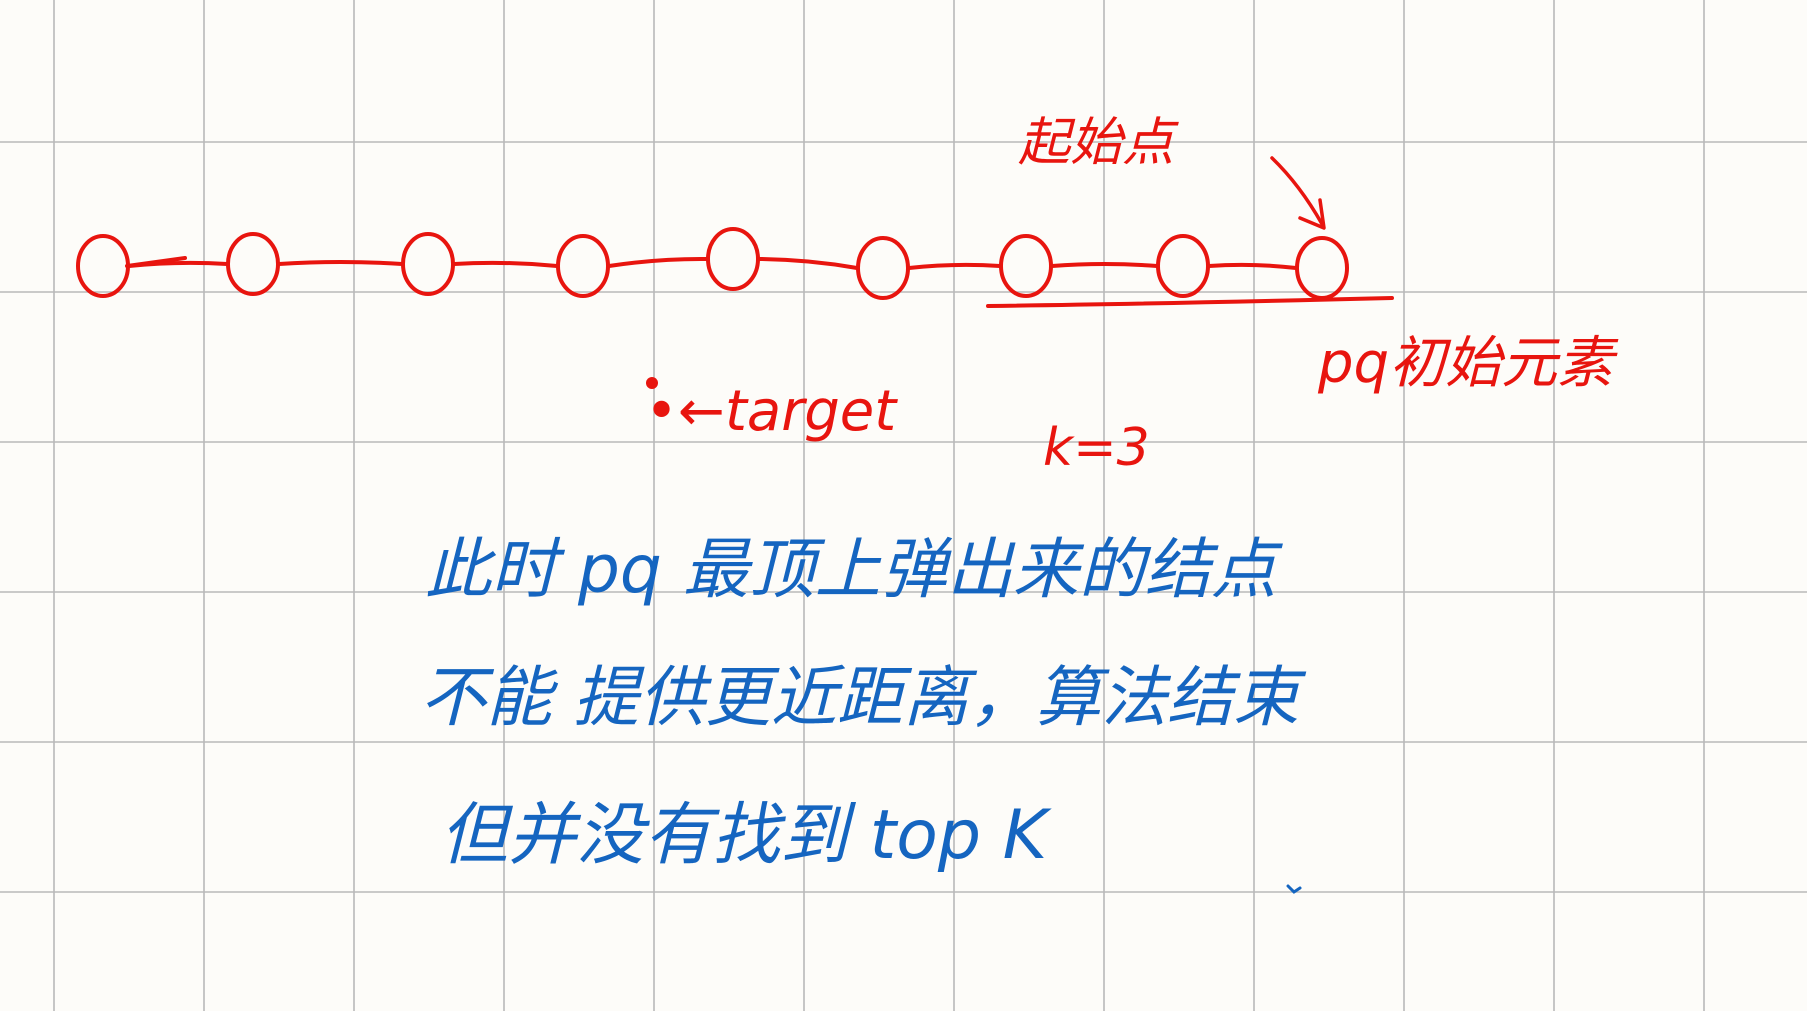  Describe the element at coordinates (746, 835) in the screenshot. I see `note-line-3: 但并没有找到 top K` at that location.